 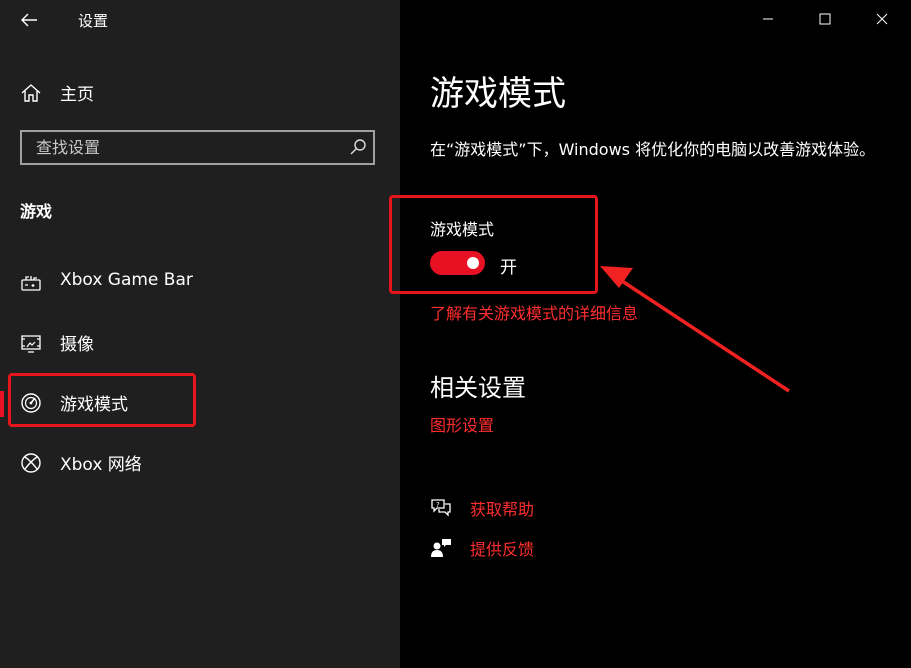 What do you see at coordinates (457, 263) in the screenshot?
I see `game-mode-toggle` at bounding box center [457, 263].